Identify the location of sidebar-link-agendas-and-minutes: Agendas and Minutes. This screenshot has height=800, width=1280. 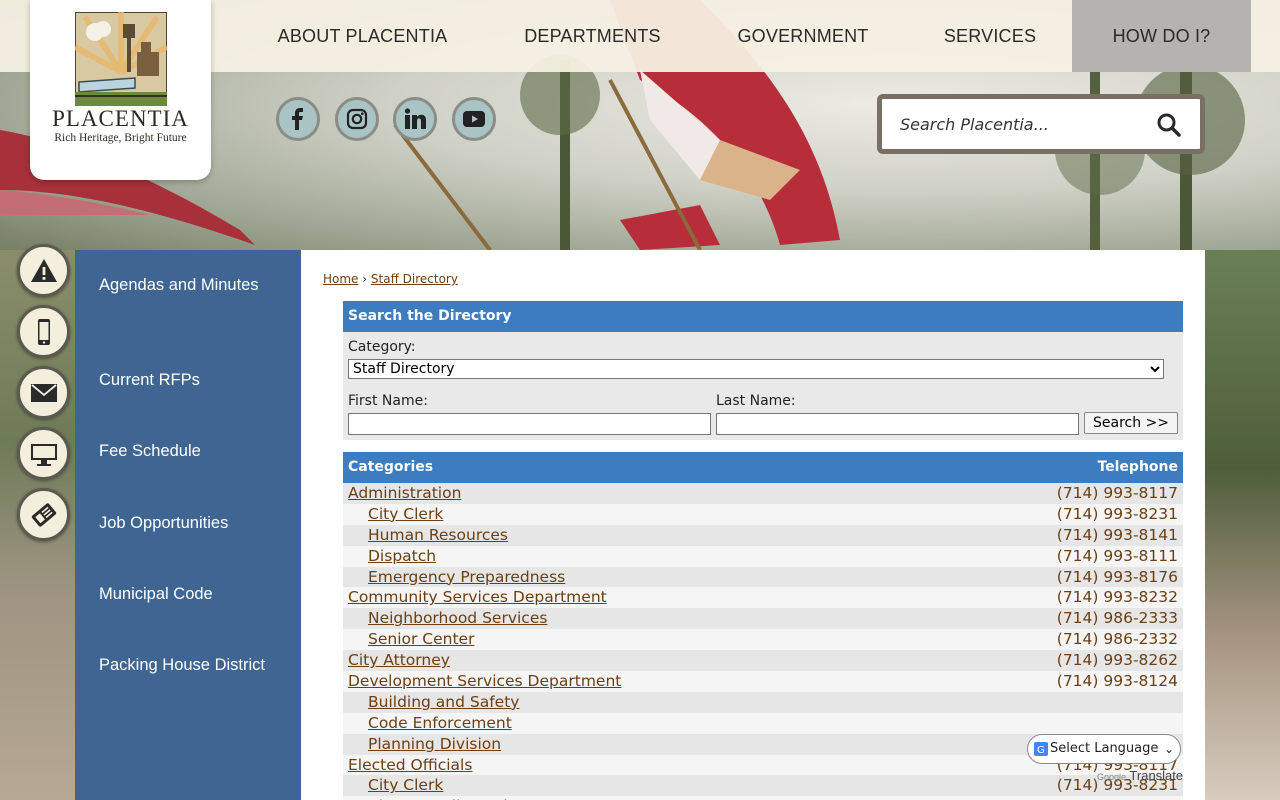
(189, 285).